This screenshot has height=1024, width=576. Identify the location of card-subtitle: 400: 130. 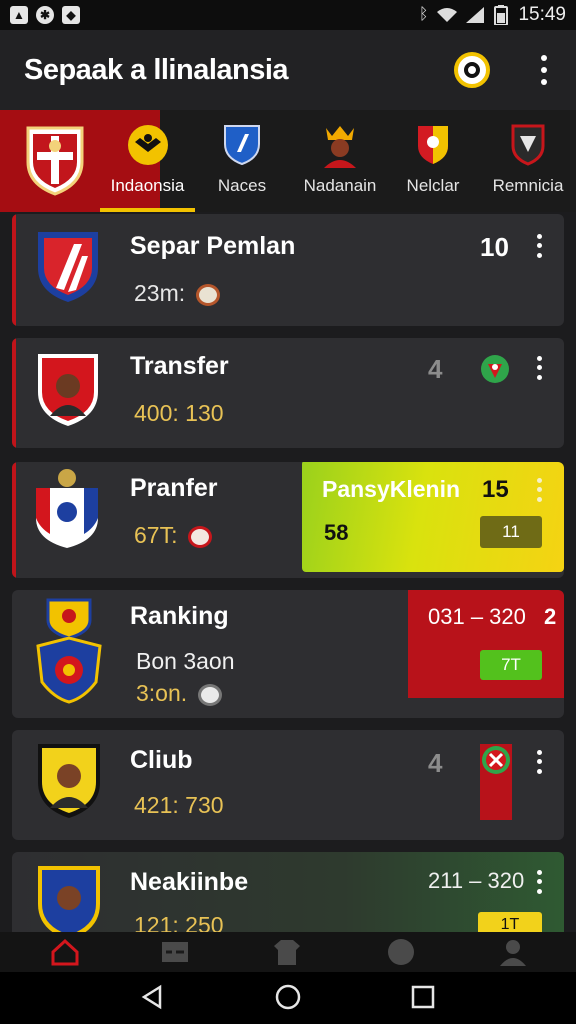
(179, 413).